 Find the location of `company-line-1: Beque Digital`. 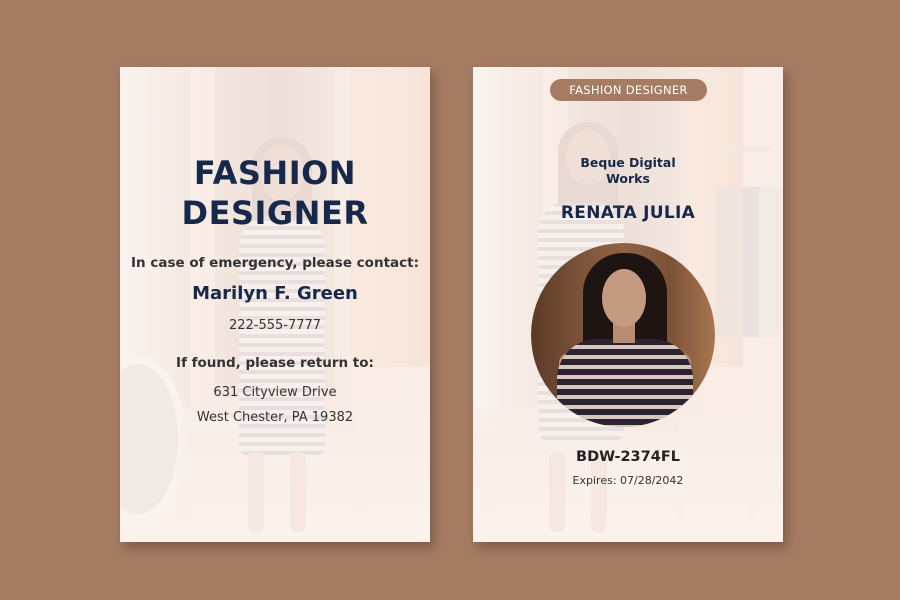

company-line-1: Beque Digital is located at coordinates (628, 162).